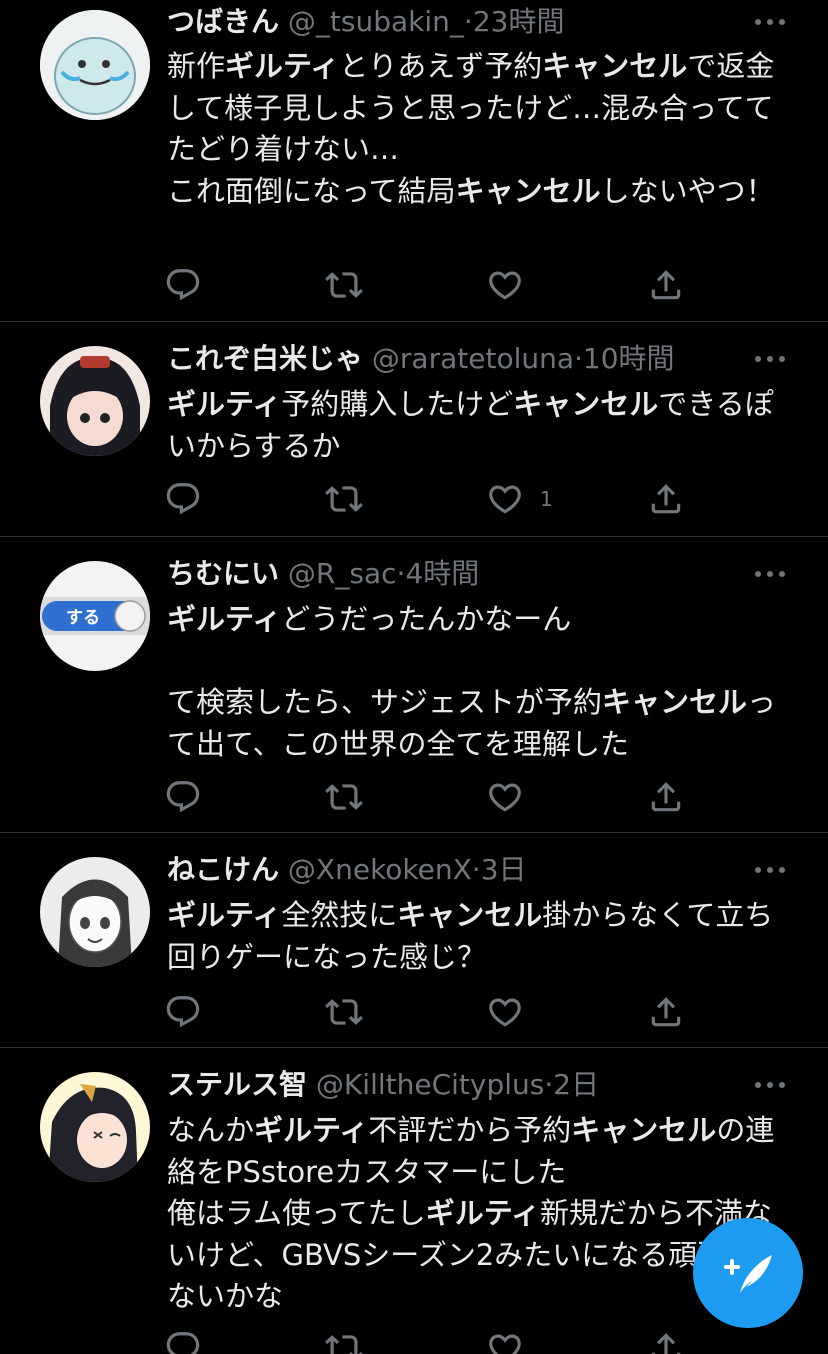  I want to click on tweet-timestamp: 10時間, so click(629, 358).